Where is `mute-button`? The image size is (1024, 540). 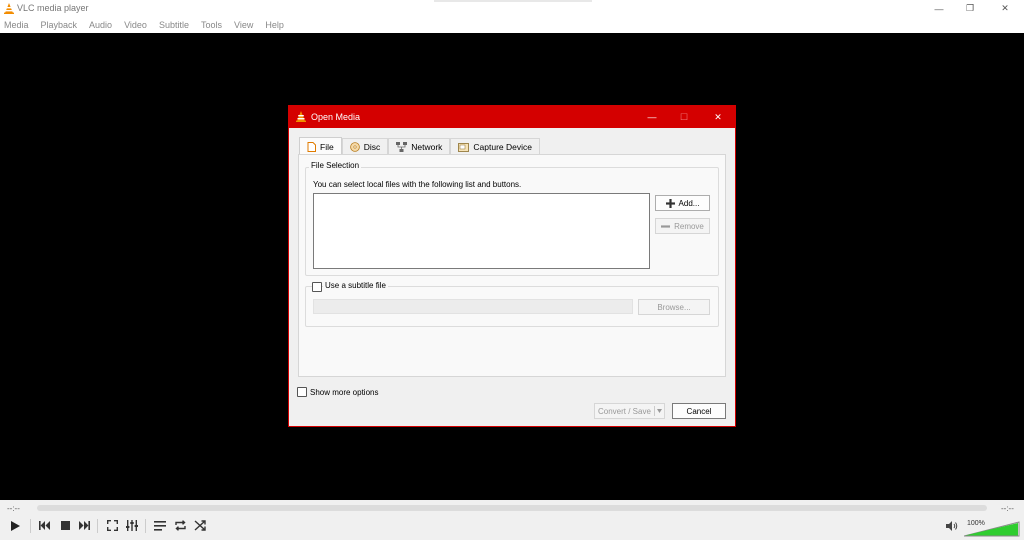
mute-button is located at coordinates (952, 525).